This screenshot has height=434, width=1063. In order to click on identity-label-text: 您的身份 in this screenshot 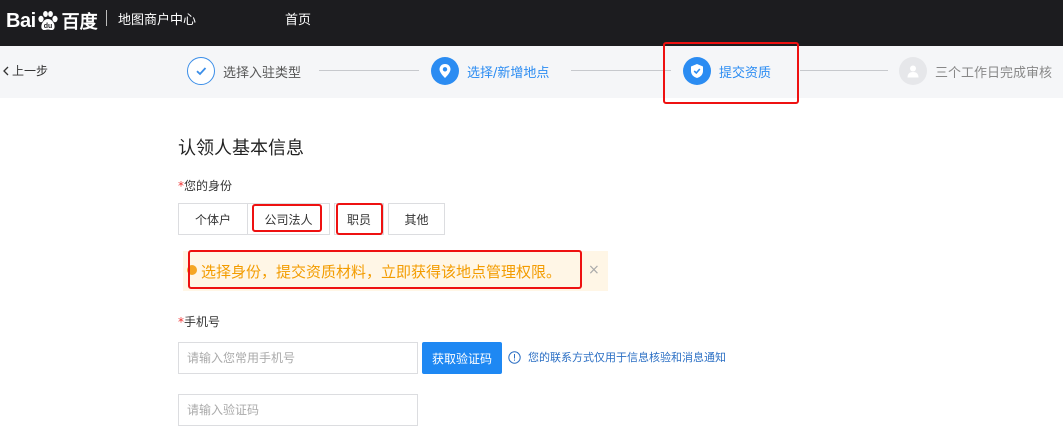, I will do `click(208, 186)`.